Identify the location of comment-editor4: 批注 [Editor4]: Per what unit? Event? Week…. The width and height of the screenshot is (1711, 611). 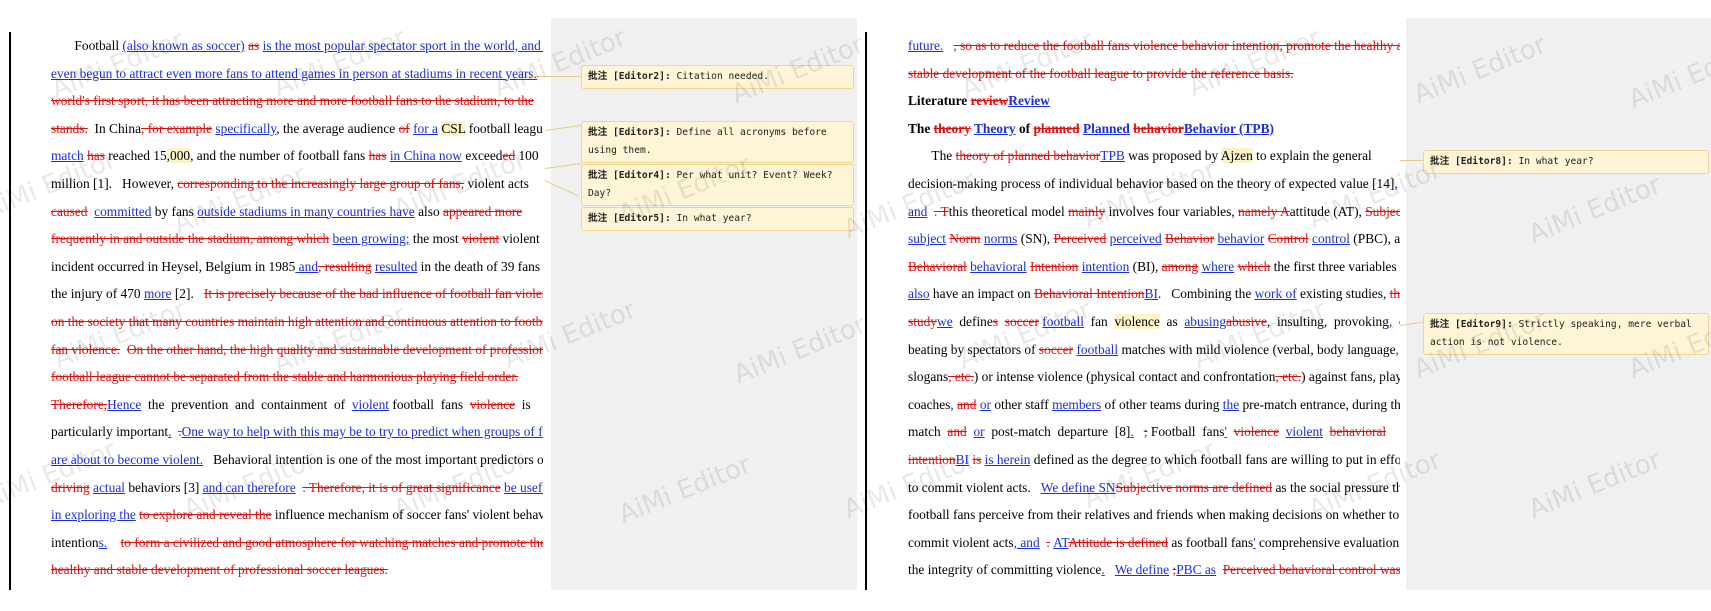
(717, 185).